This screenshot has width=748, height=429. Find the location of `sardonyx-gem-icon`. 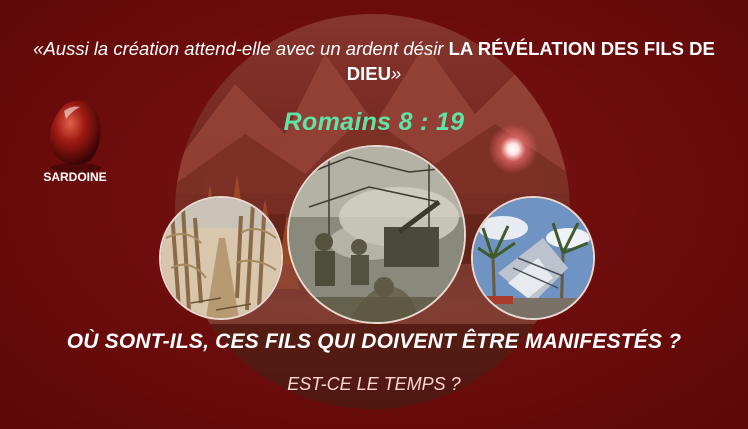

sardonyx-gem-icon is located at coordinates (76, 135).